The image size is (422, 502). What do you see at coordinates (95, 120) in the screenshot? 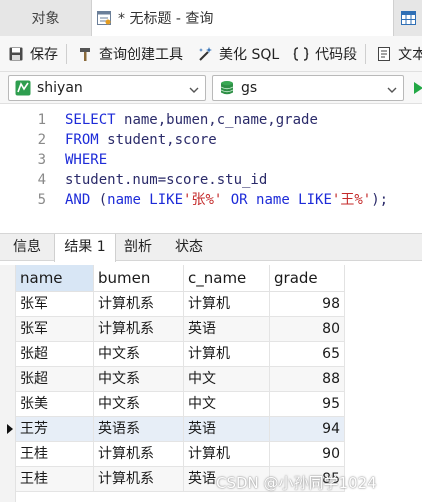
I see `sql-keyword: SELECT` at bounding box center [95, 120].